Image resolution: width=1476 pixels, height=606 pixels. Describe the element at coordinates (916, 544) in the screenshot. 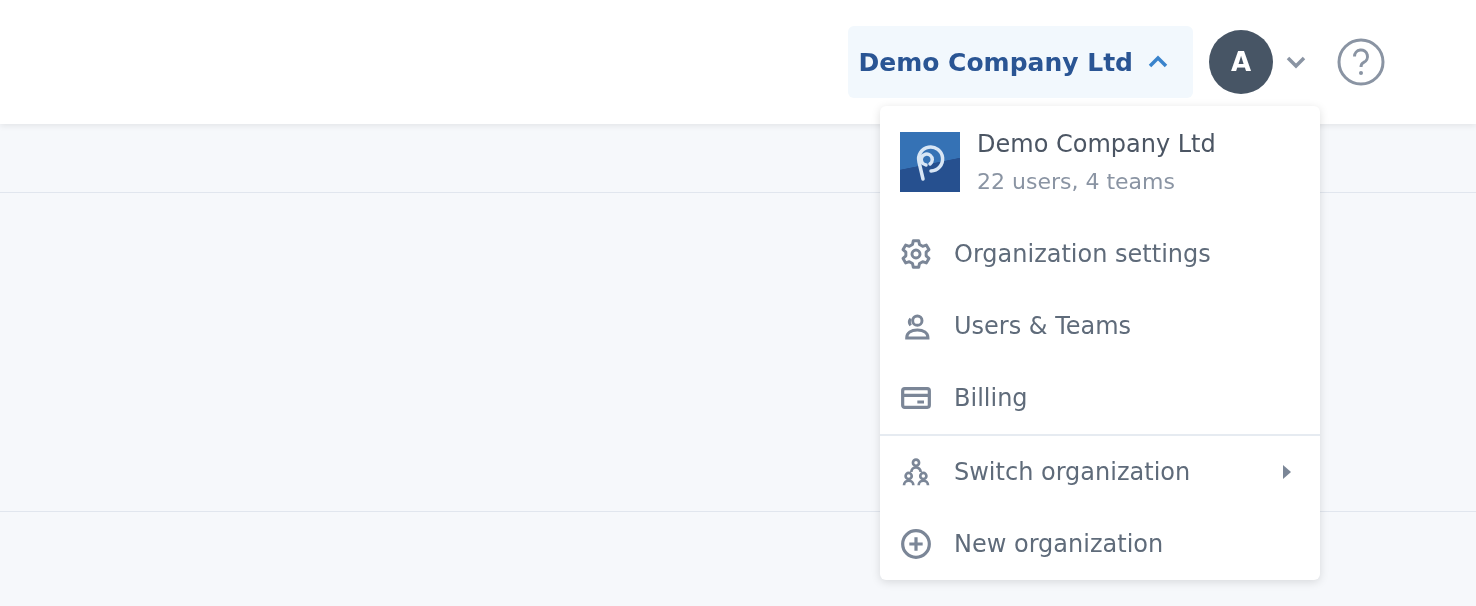

I see `add-icon` at that location.